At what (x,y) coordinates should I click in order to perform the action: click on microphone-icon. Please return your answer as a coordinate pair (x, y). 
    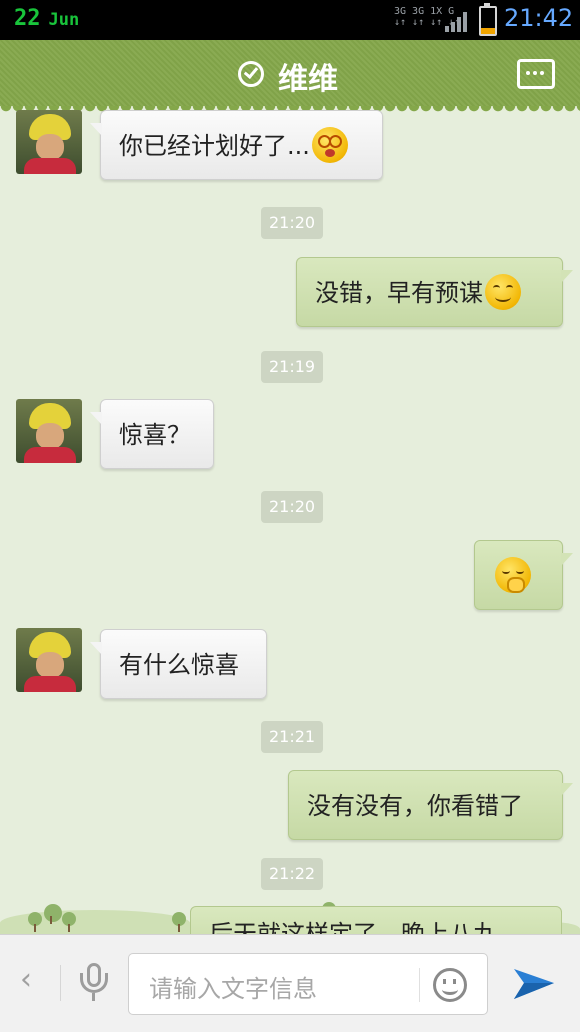
    Looking at the image, I should click on (94, 983).